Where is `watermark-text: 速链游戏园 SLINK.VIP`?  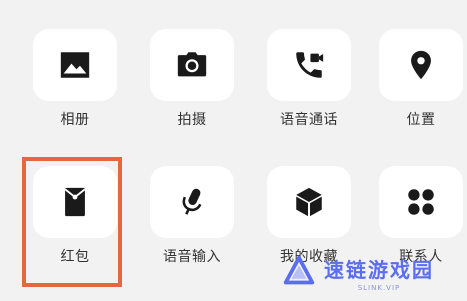
watermark-text: 速链游戏园 SLINK.VIP is located at coordinates (379, 273).